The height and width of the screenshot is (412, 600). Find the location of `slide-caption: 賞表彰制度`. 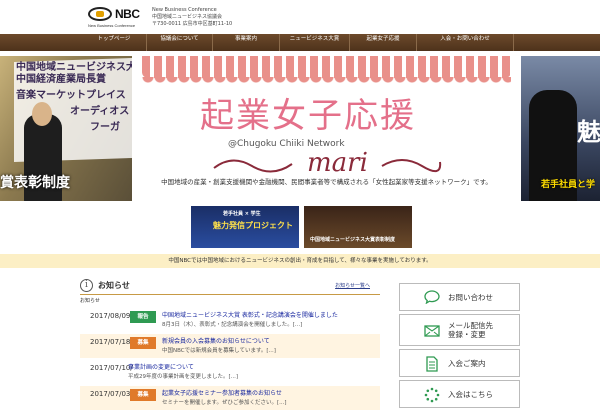

slide-caption: 賞表彰制度 is located at coordinates (35, 183).